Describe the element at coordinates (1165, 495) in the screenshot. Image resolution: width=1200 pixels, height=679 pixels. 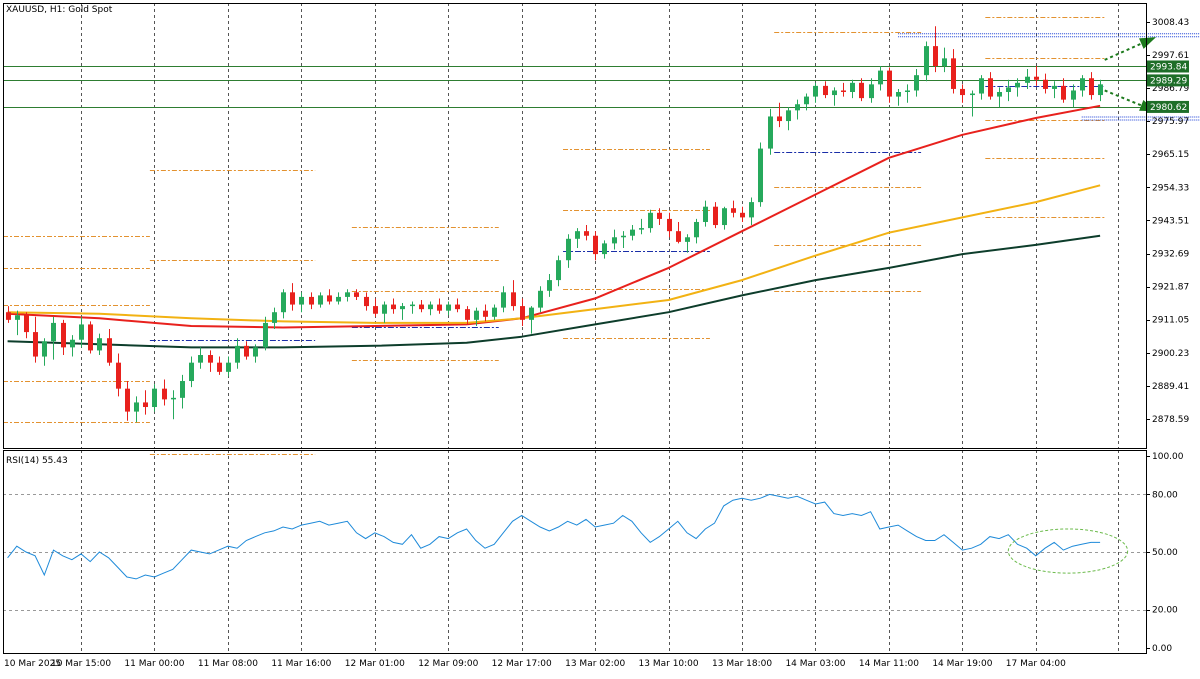
I see `rsi-tick-label: 80.00` at that location.